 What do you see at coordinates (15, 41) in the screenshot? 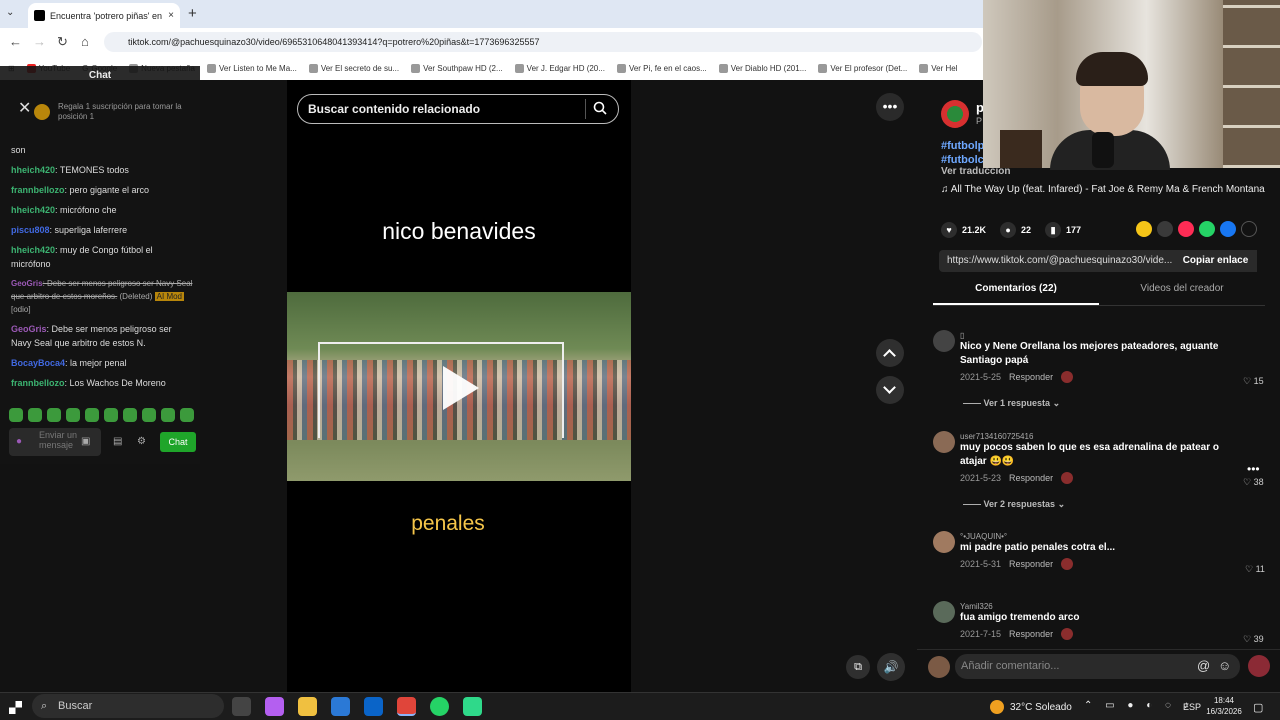
I see `back-icon: ←` at bounding box center [15, 41].